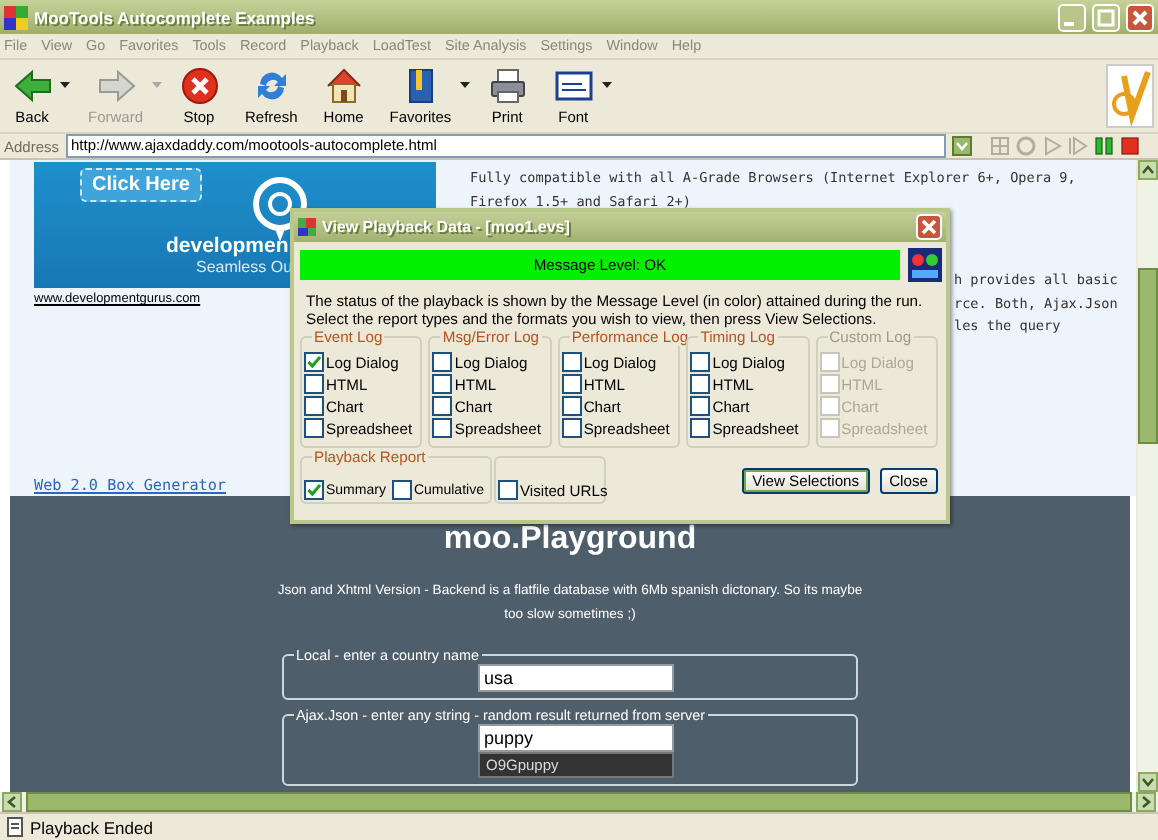 The width and height of the screenshot is (1158, 840). I want to click on text-field: puppy, so click(576, 738).